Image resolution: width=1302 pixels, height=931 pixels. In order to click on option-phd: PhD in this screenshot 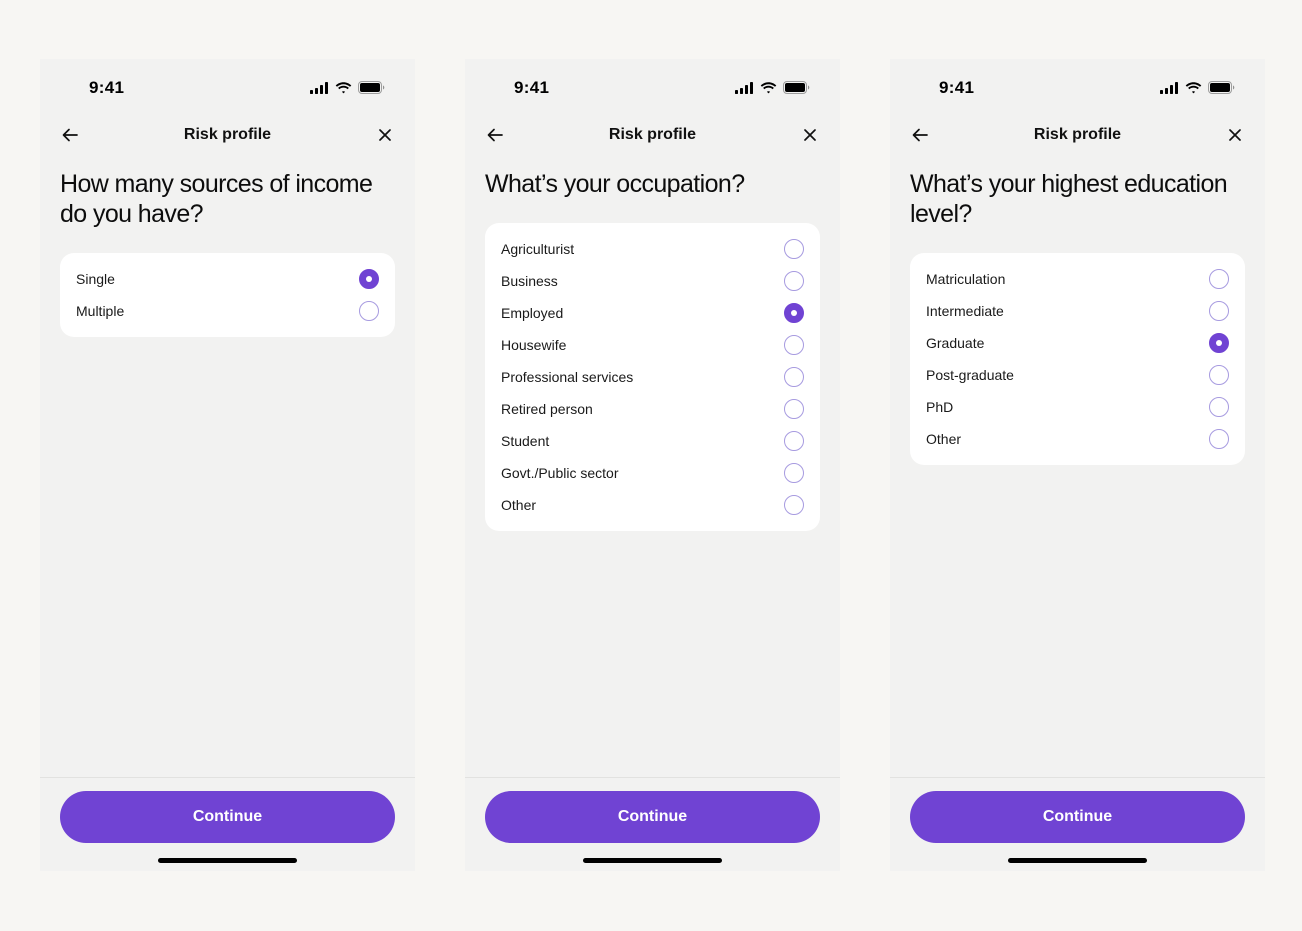, I will do `click(1077, 407)`.